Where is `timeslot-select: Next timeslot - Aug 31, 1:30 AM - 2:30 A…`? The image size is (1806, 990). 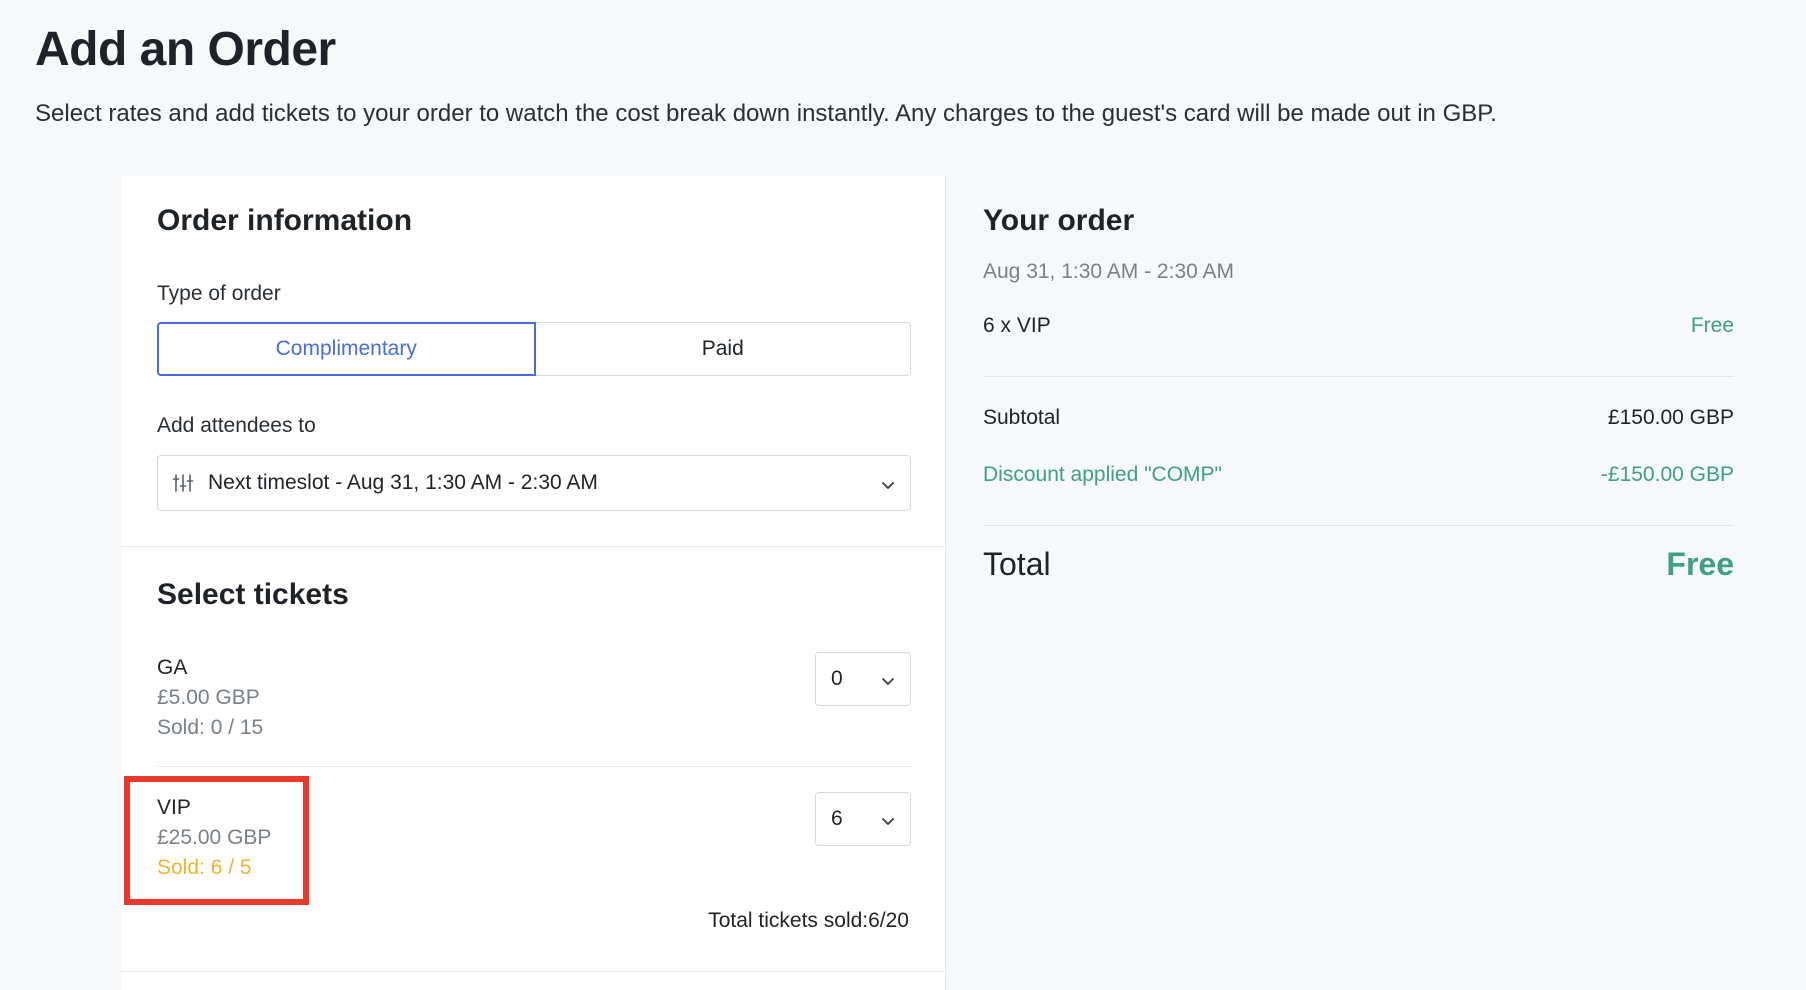 timeslot-select: Next timeslot - Aug 31, 1:30 AM - 2:30 A… is located at coordinates (534, 483).